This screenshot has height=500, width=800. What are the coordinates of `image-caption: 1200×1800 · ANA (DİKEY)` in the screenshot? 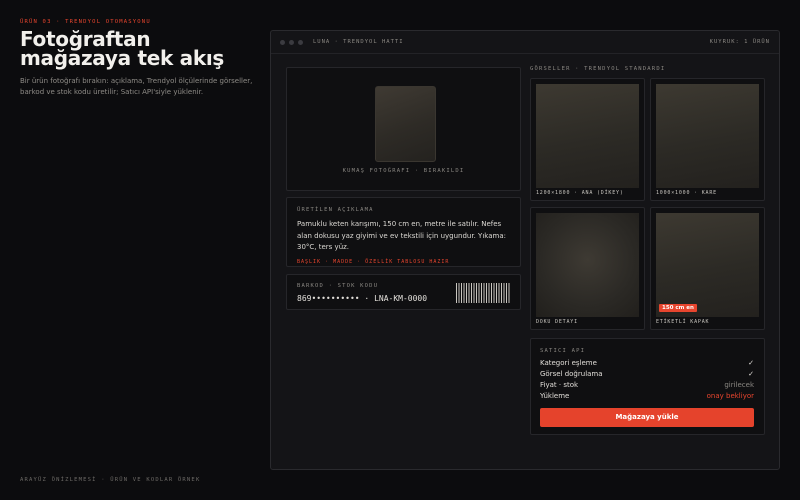 It's located at (580, 193).